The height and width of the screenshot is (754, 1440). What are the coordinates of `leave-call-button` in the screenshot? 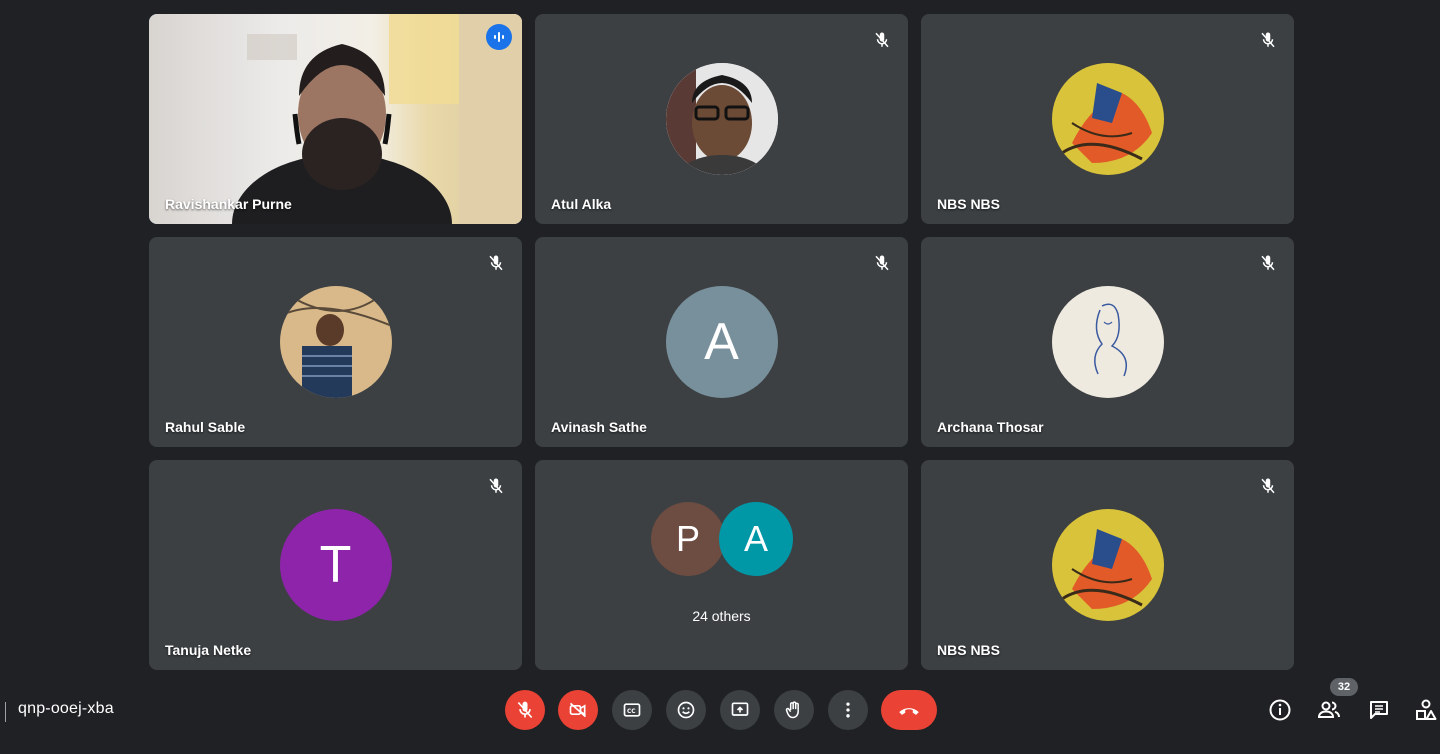 It's located at (909, 710).